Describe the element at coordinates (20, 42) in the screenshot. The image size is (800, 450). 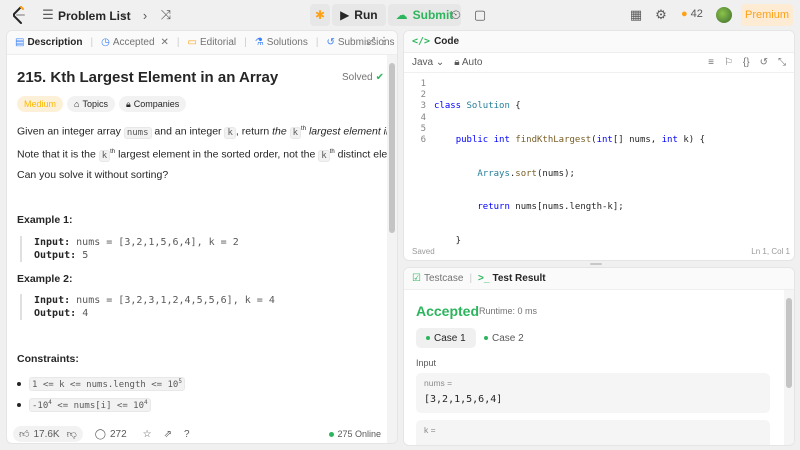
I see `document-icon: ▤` at that location.